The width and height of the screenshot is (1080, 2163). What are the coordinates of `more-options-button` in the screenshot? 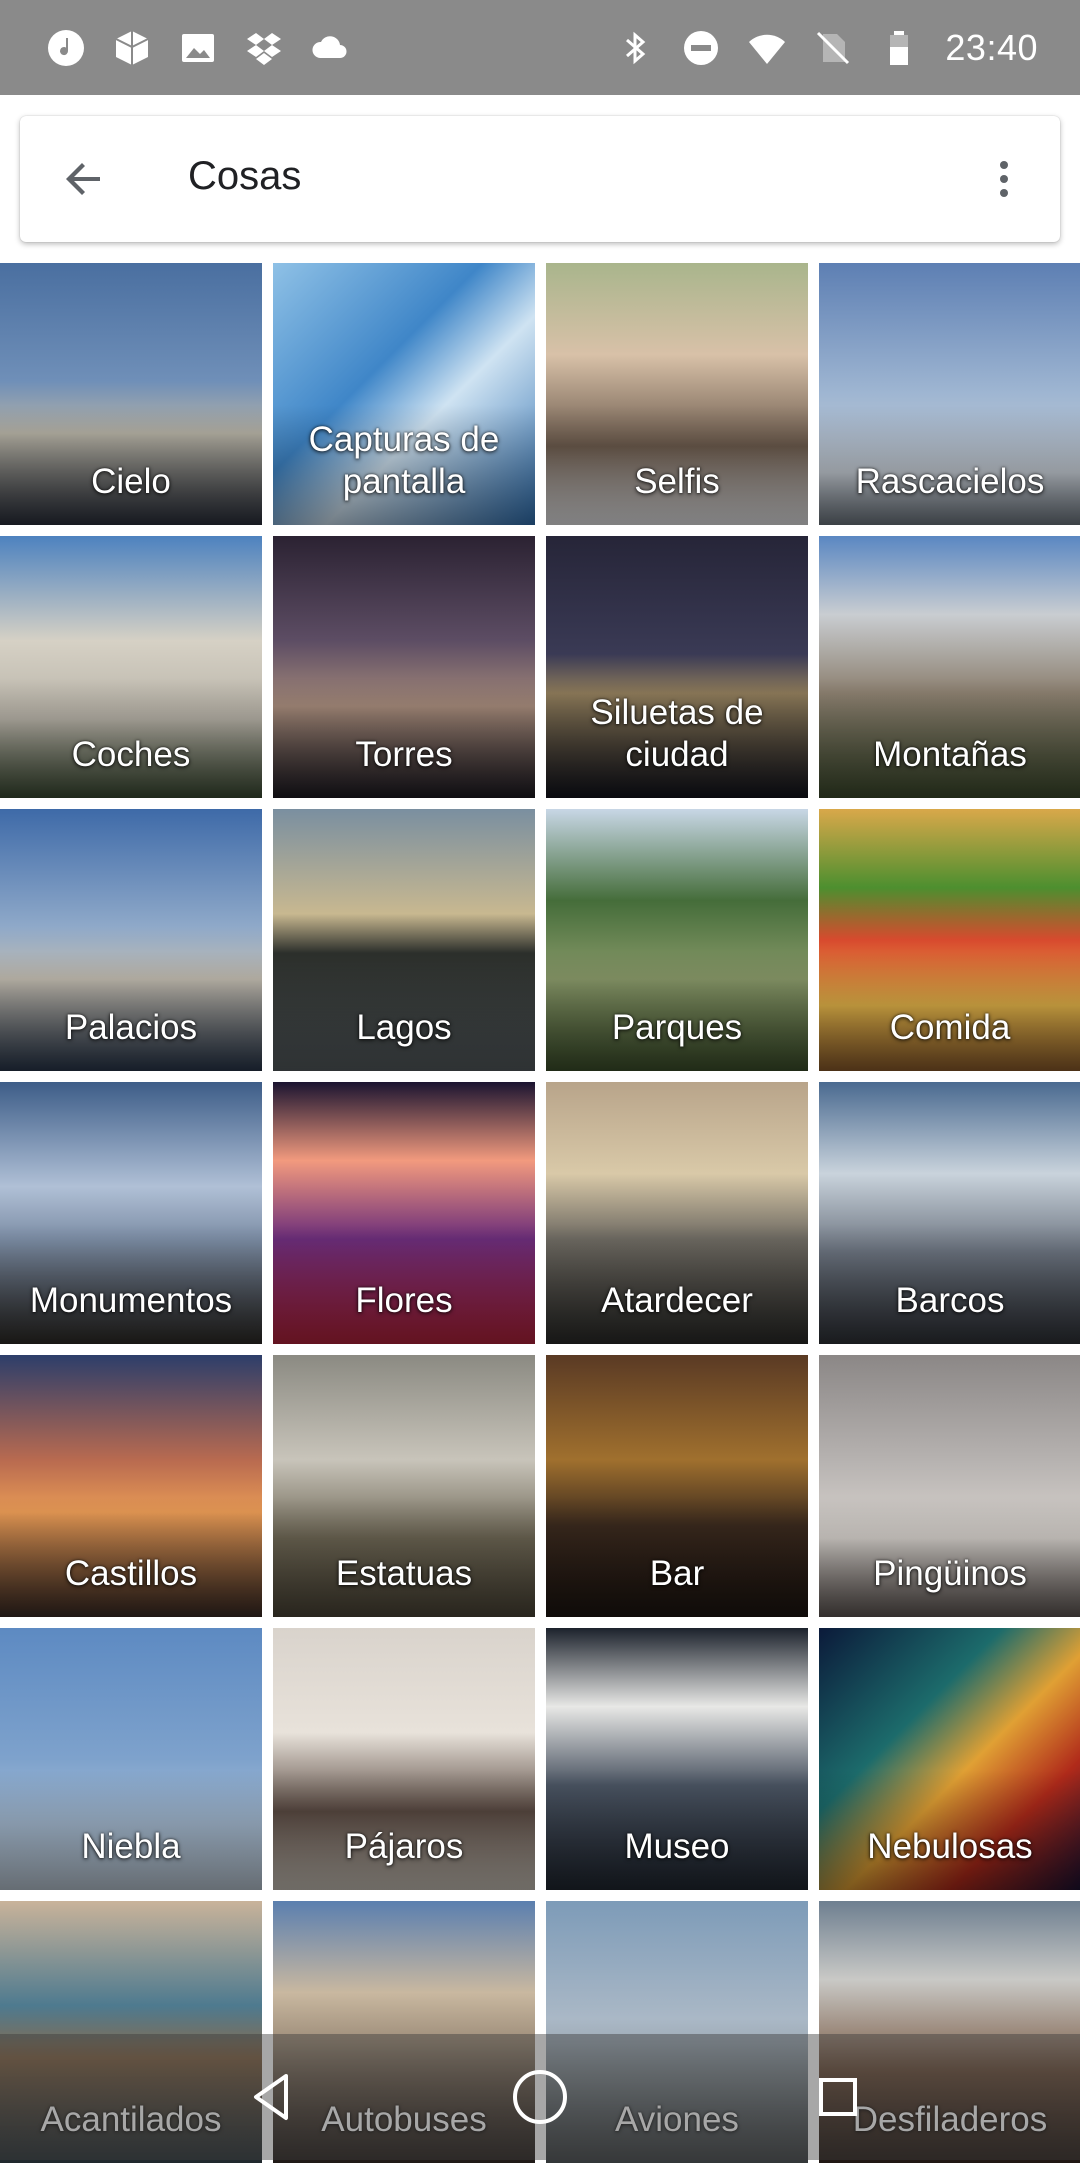 It's located at (1004, 179).